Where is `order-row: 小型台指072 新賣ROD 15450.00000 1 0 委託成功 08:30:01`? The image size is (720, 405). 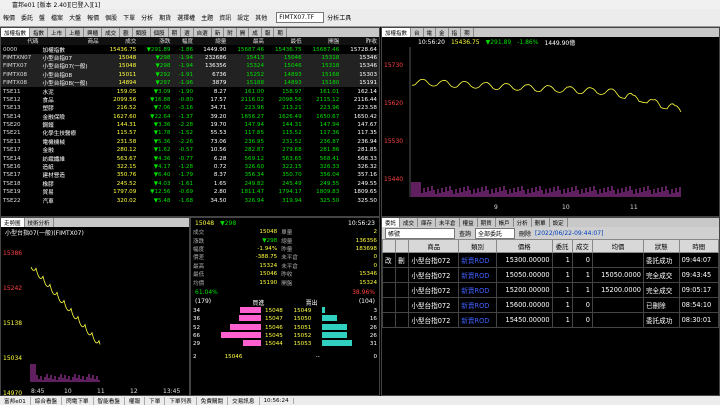
order-row: 小型台指072 新賣ROD 15450.00000 1 0 委託成功 08:30:01 is located at coordinates (550, 320).